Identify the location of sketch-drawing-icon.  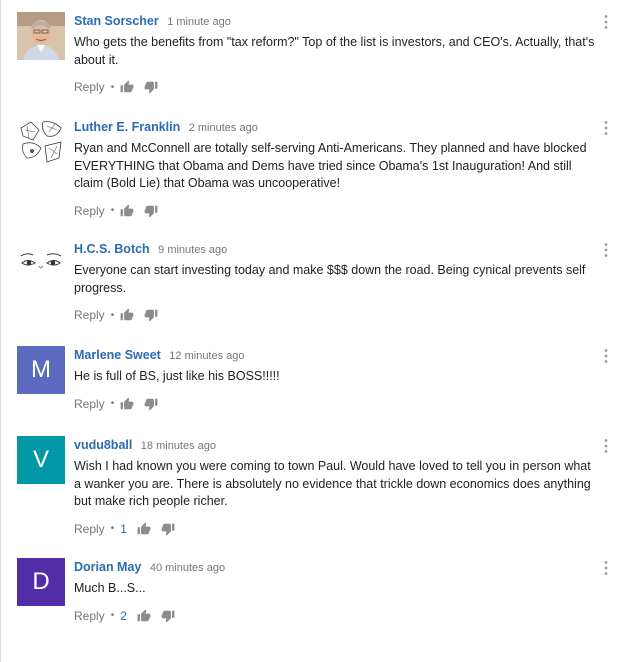
(41, 142).